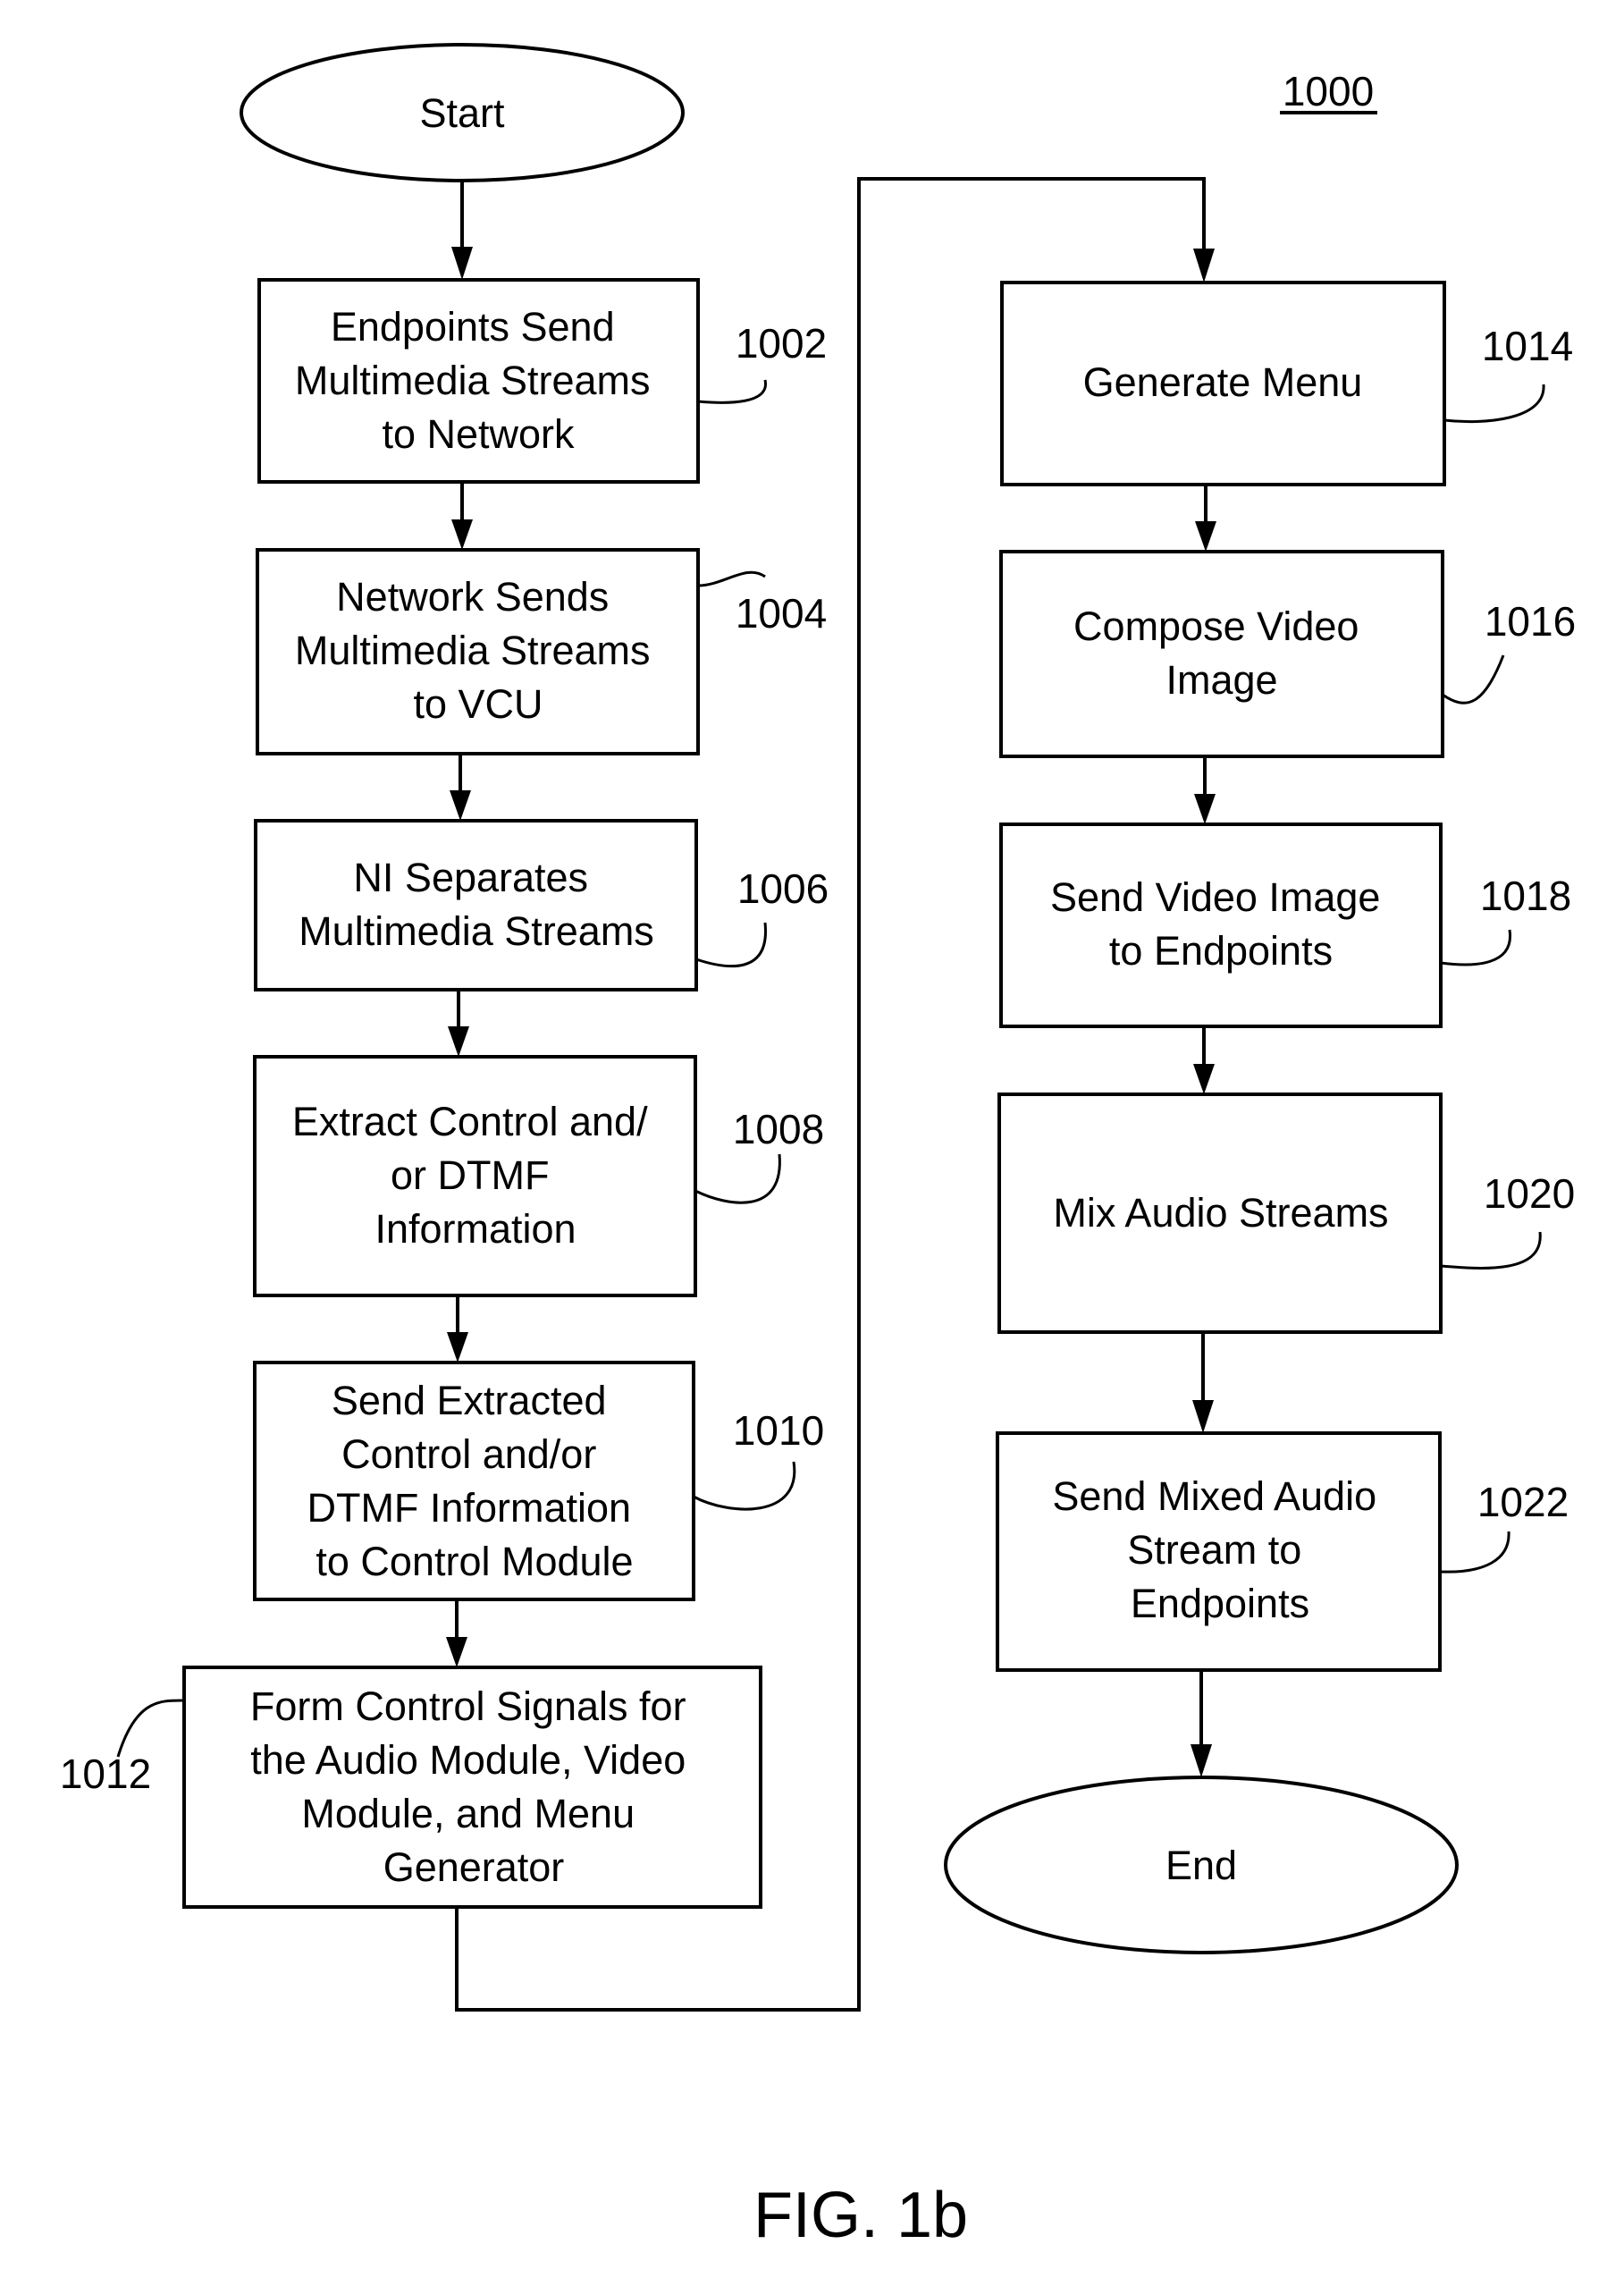 Image resolution: width=1624 pixels, height=2278 pixels. I want to click on start-terminal: Start, so click(462, 112).